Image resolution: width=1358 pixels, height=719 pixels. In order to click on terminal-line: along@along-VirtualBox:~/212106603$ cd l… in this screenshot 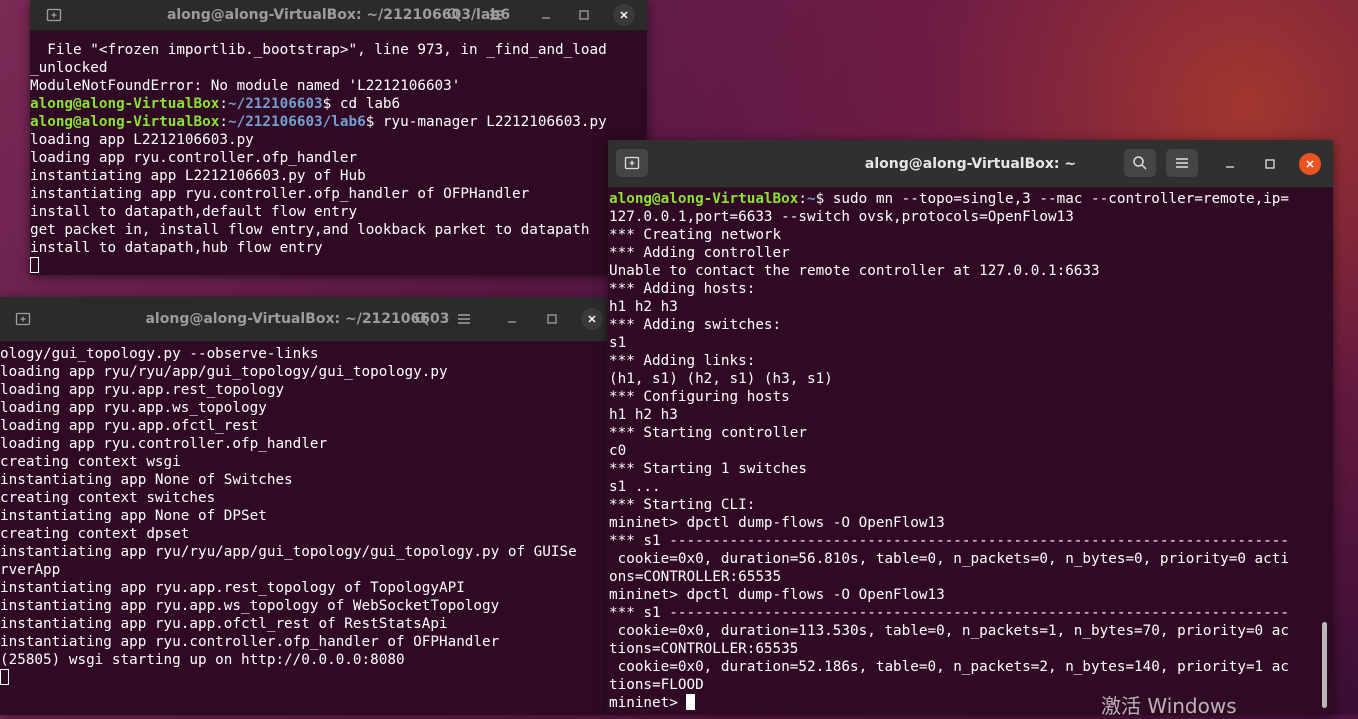, I will do `click(338, 104)`.